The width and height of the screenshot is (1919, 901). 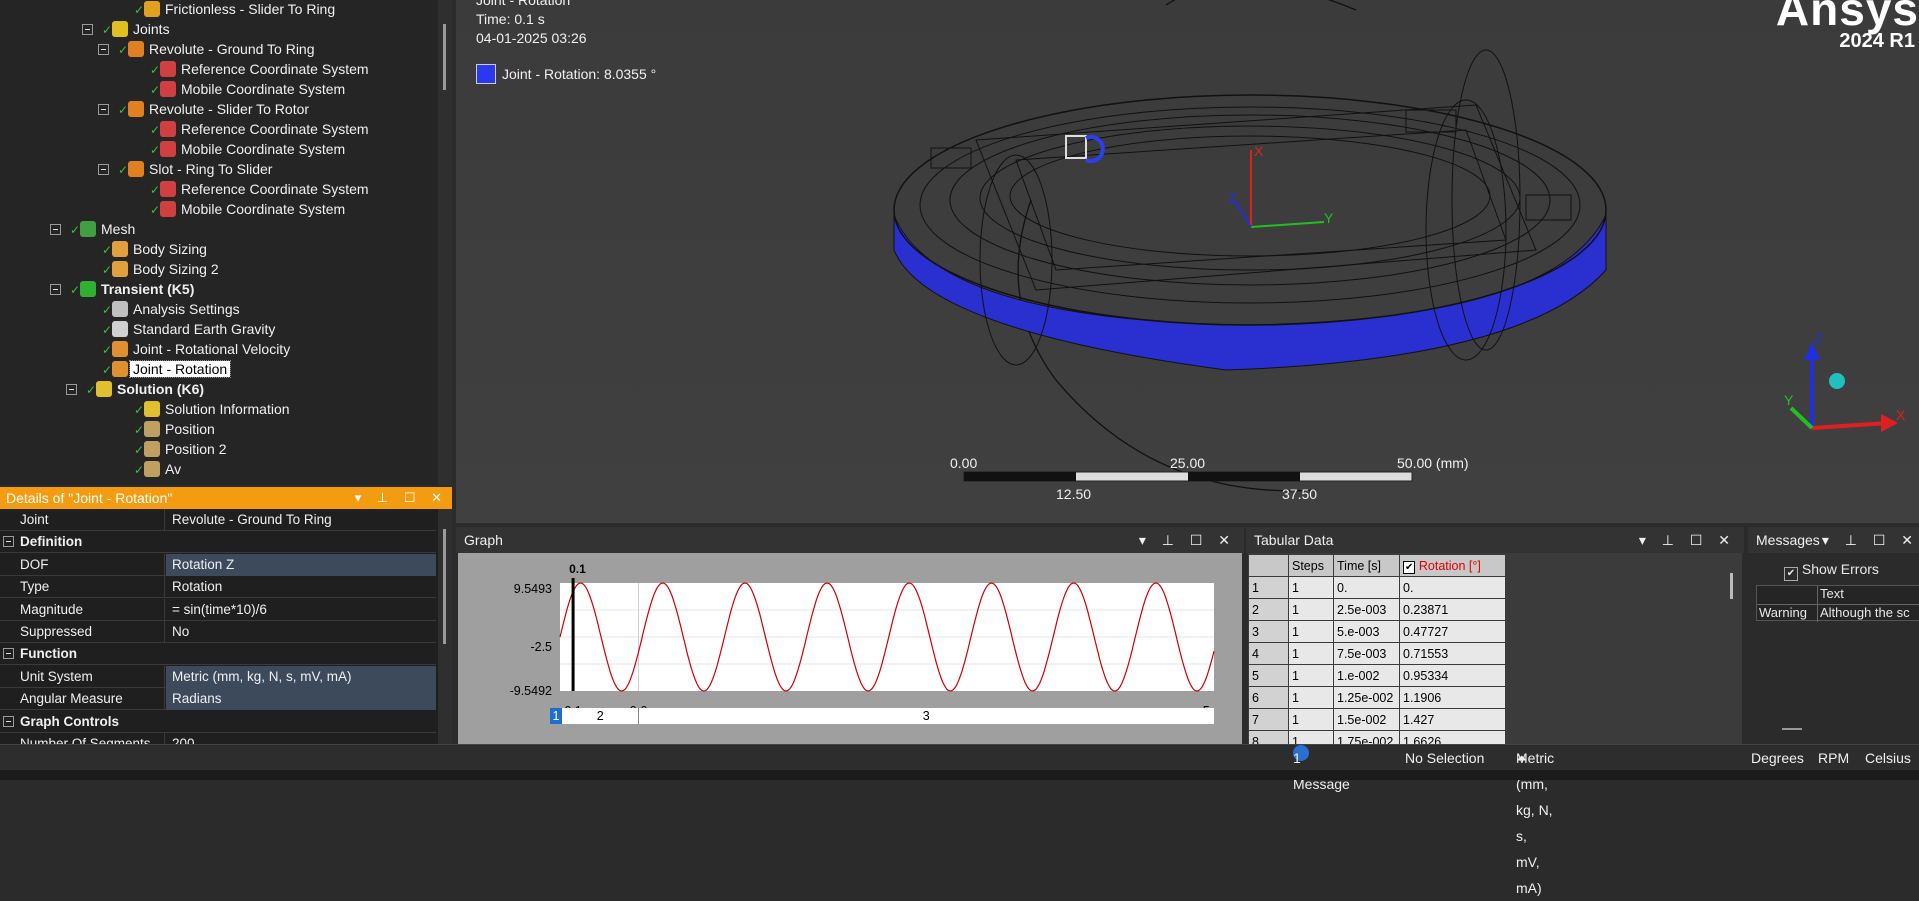 I want to click on details-value: Rotation, so click(x=301, y=587).